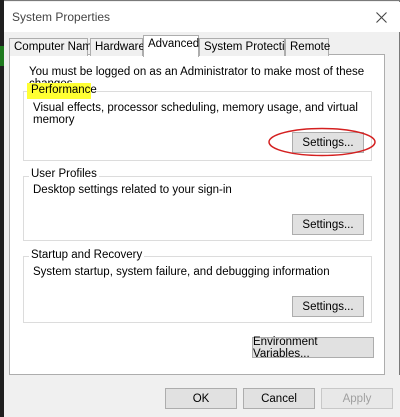  Describe the element at coordinates (171, 46) in the screenshot. I see `tab-advanced: Advanced` at that location.